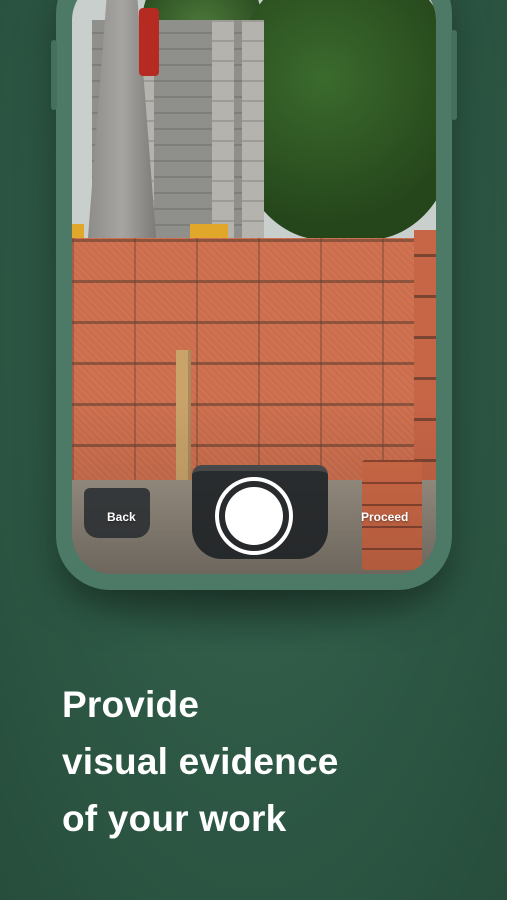 This screenshot has width=507, height=900. I want to click on shutter-button, so click(254, 516).